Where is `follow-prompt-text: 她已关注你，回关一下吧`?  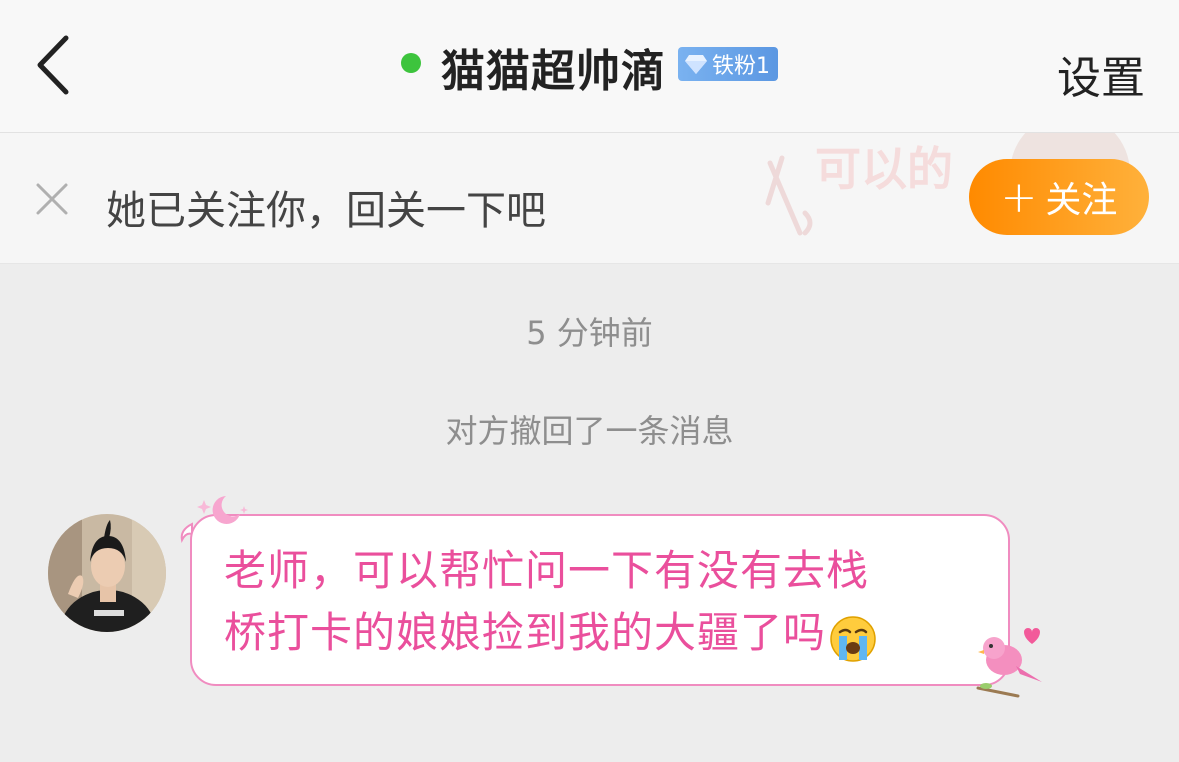 follow-prompt-text: 她已关注你，回关一下吧 is located at coordinates (326, 211).